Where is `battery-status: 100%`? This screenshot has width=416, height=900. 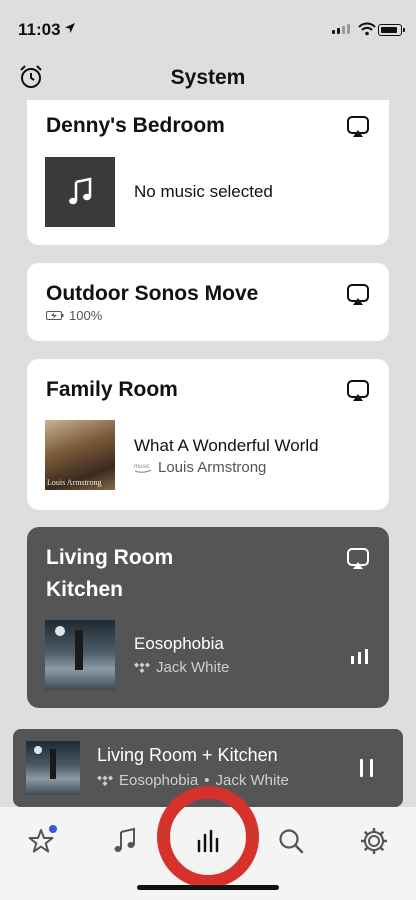
battery-status: 100% is located at coordinates (74, 315).